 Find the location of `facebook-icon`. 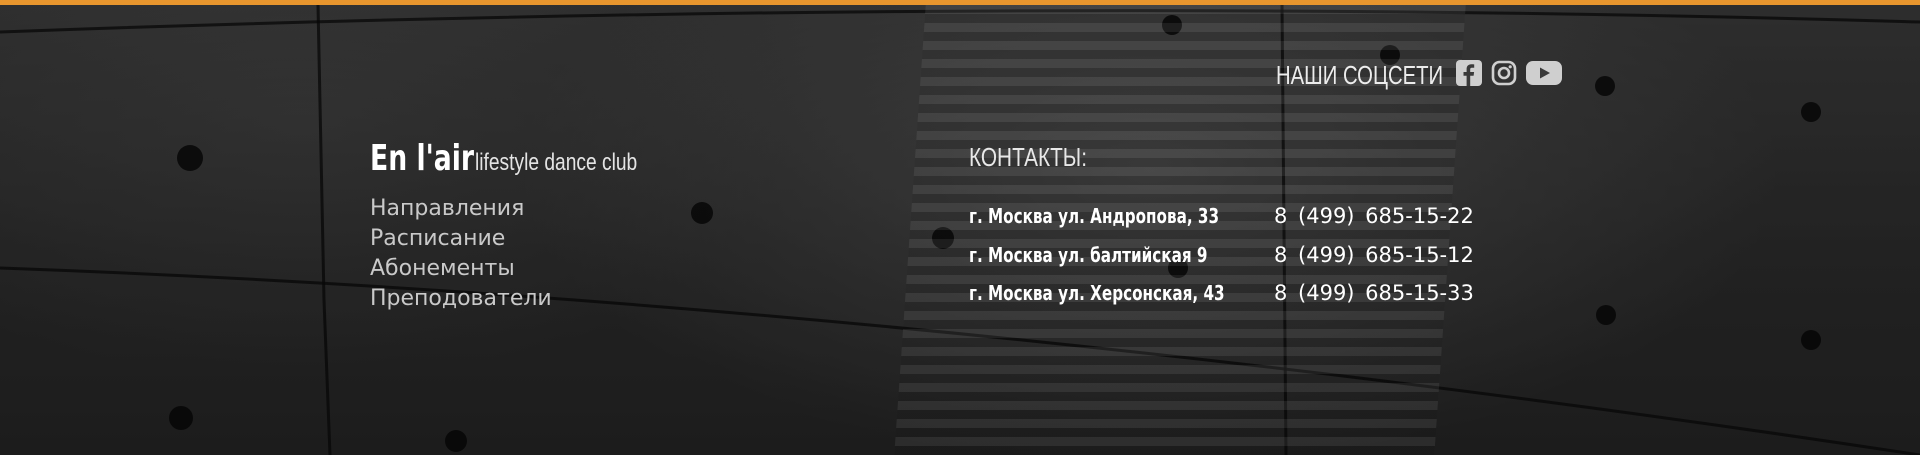

facebook-icon is located at coordinates (1469, 75).